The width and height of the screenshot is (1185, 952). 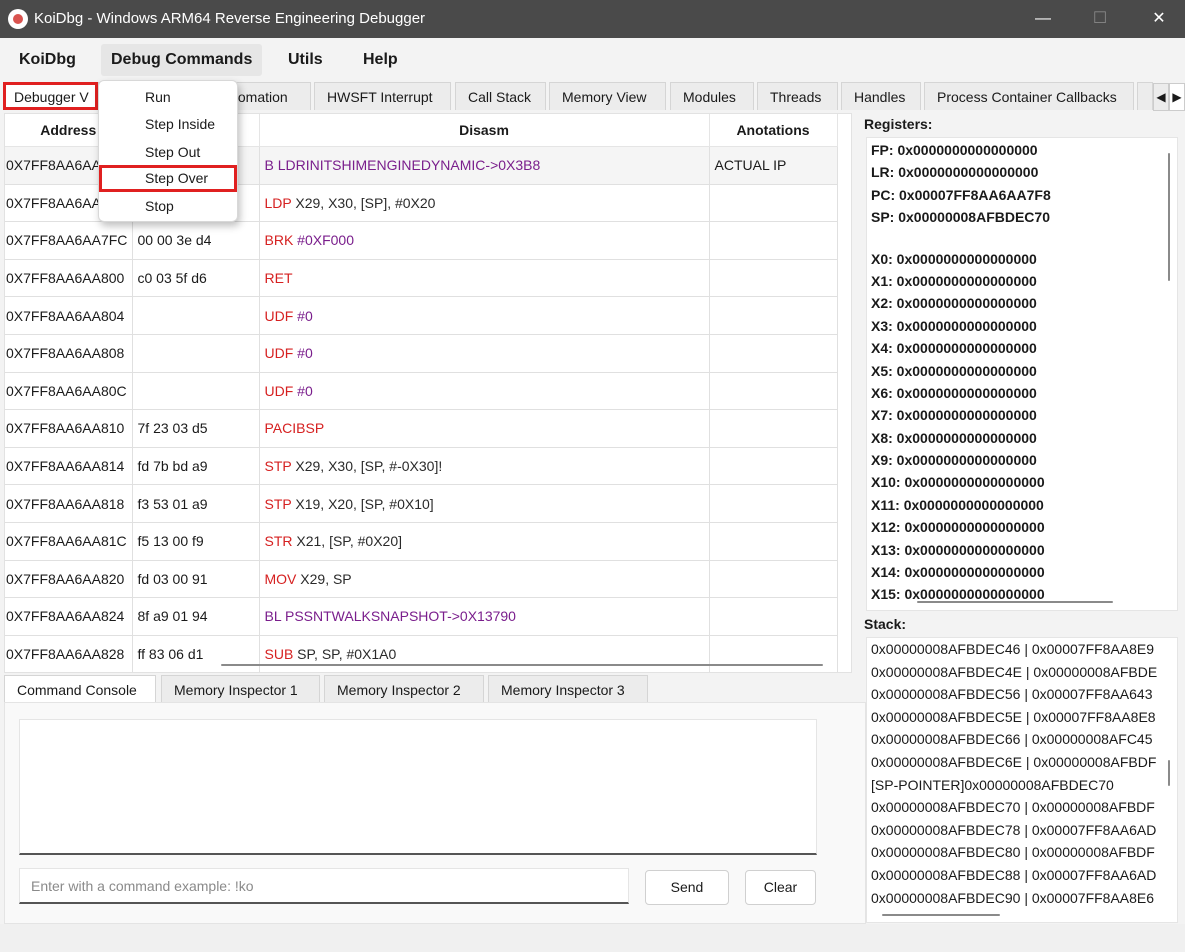 What do you see at coordinates (1022, 830) in the screenshot?
I see `stack-entry: 0x00000008AFBDEC78 | 0x00007FF8AA6AD` at bounding box center [1022, 830].